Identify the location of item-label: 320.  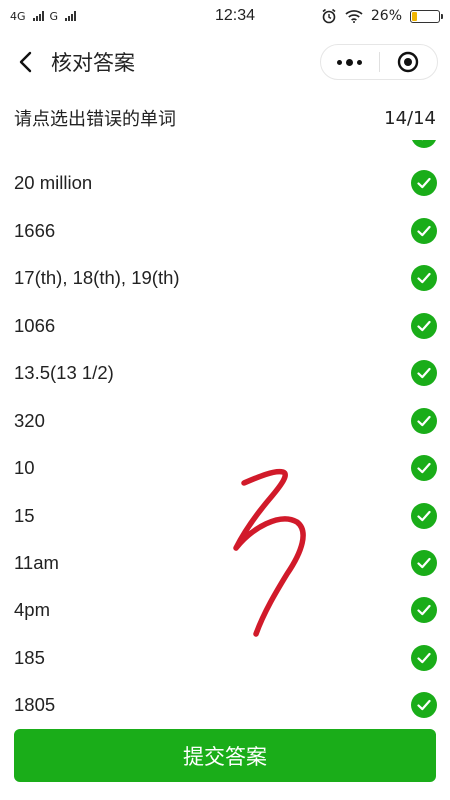
(29, 420).